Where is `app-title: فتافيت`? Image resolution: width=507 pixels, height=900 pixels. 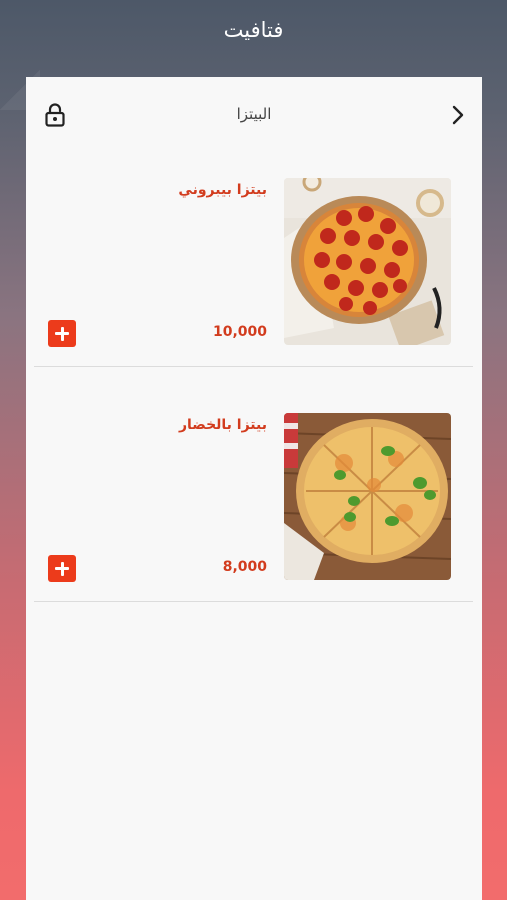 app-title: فتافيت is located at coordinates (253, 30).